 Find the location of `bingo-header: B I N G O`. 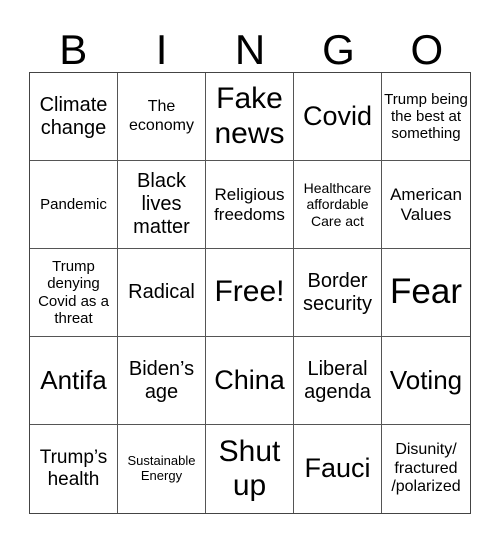

bingo-header: B I N G O is located at coordinates (250, 50).